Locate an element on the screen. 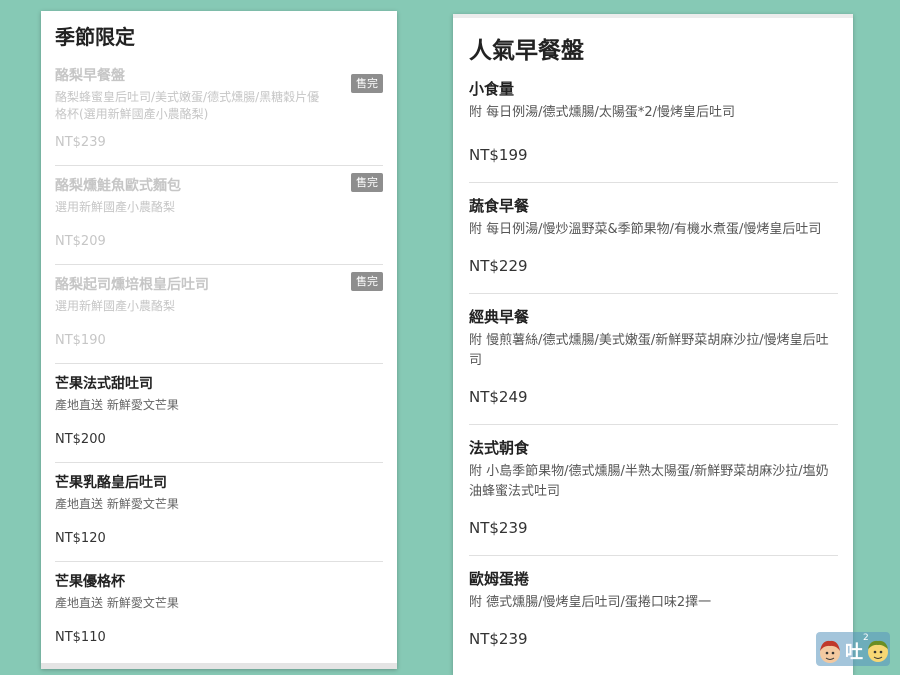 The width and height of the screenshot is (900, 675). item-price: NT$209 is located at coordinates (80, 241).